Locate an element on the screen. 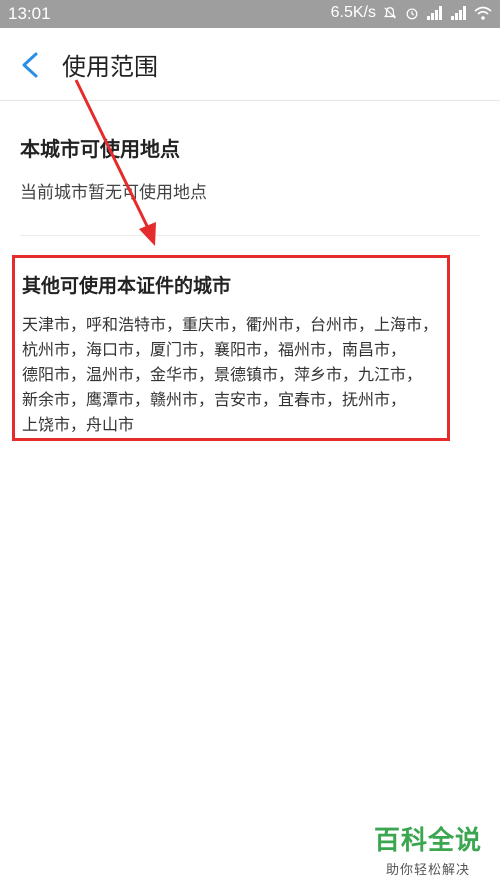 This screenshot has height=882, width=500. watermark: 百科全说 助你轻松解决 is located at coordinates (428, 849).